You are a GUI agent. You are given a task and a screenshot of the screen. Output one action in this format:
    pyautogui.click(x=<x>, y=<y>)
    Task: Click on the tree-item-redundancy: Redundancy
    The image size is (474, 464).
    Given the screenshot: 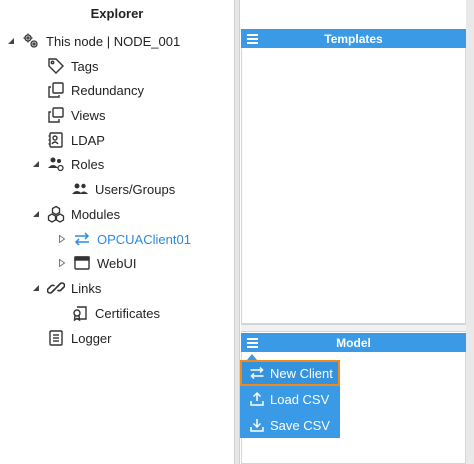 What is the action you would take?
    pyautogui.click(x=95, y=90)
    